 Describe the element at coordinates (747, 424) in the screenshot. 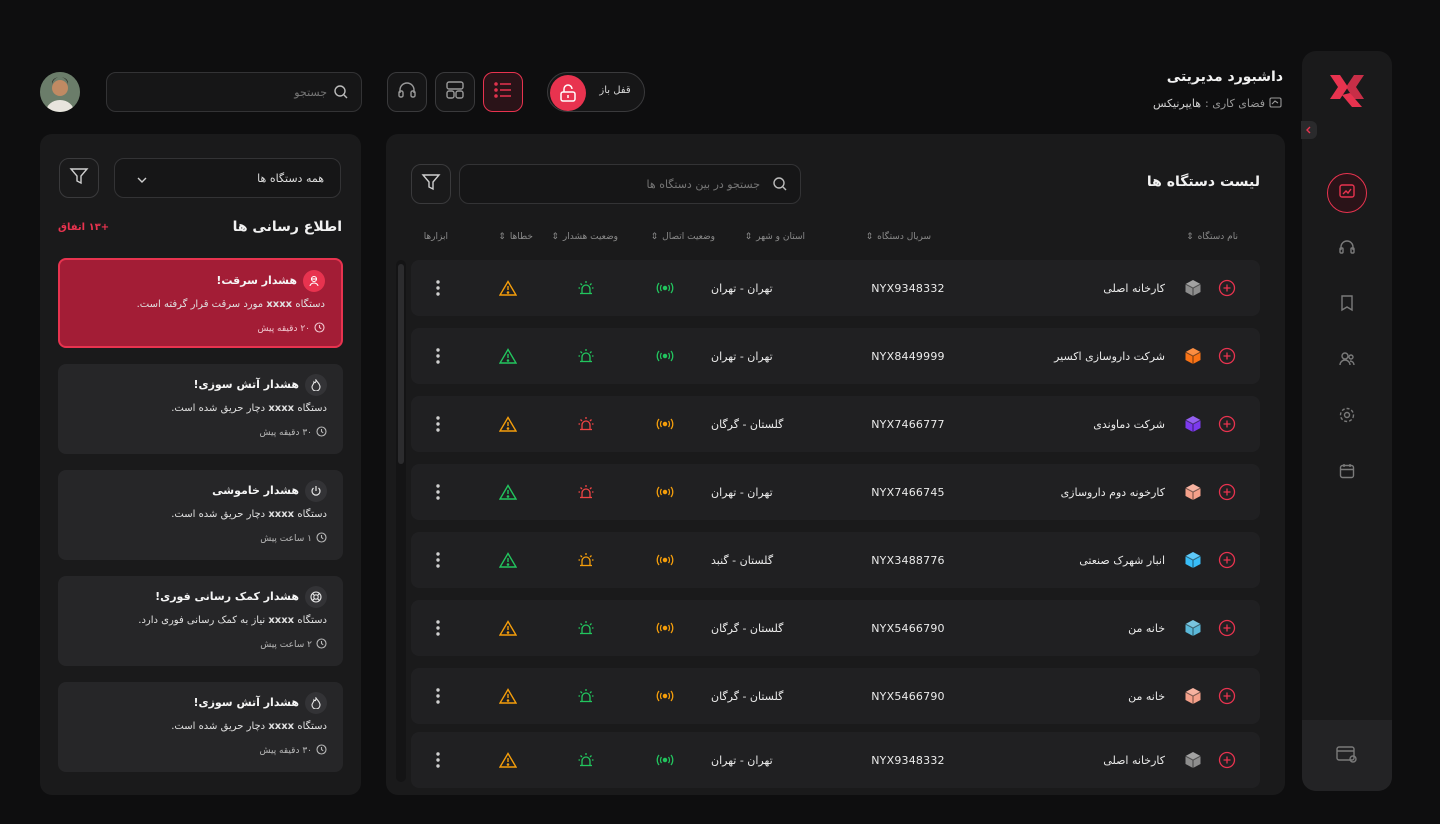

I see `device-city: گلستان - گرگان` at that location.